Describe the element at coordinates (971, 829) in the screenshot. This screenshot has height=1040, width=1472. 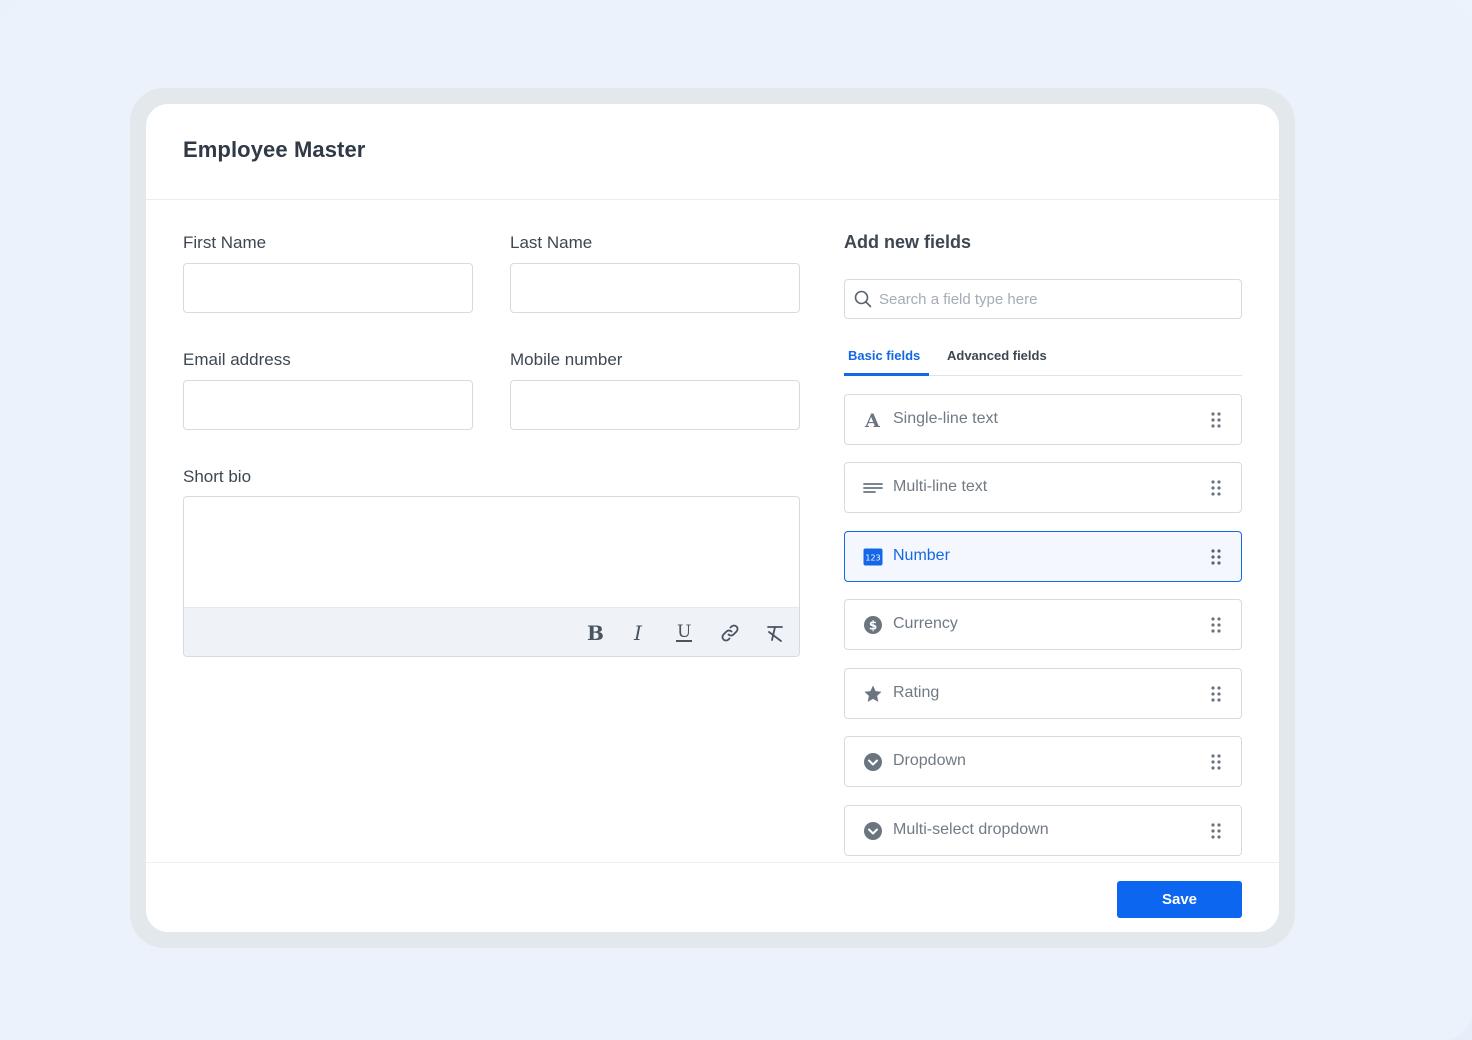
I see `field-item-label: Multi-select dropdown` at that location.